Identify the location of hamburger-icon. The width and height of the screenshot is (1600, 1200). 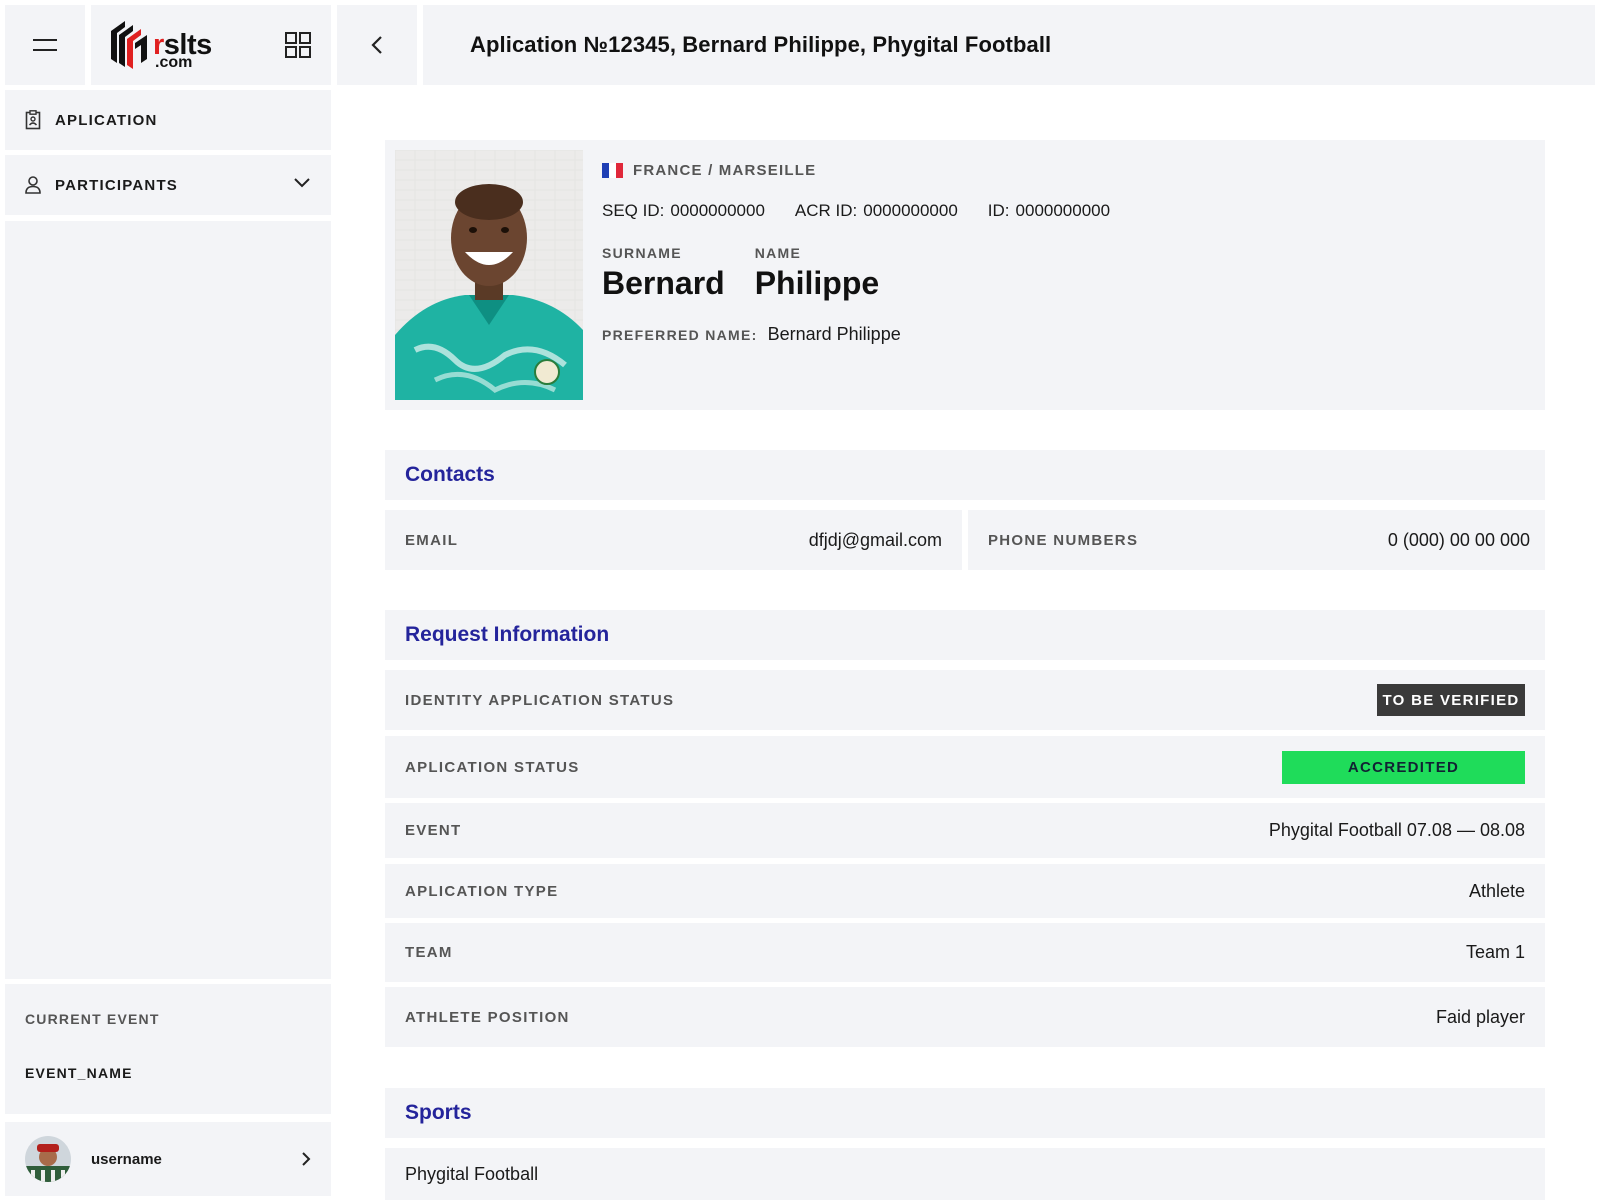
(45, 45).